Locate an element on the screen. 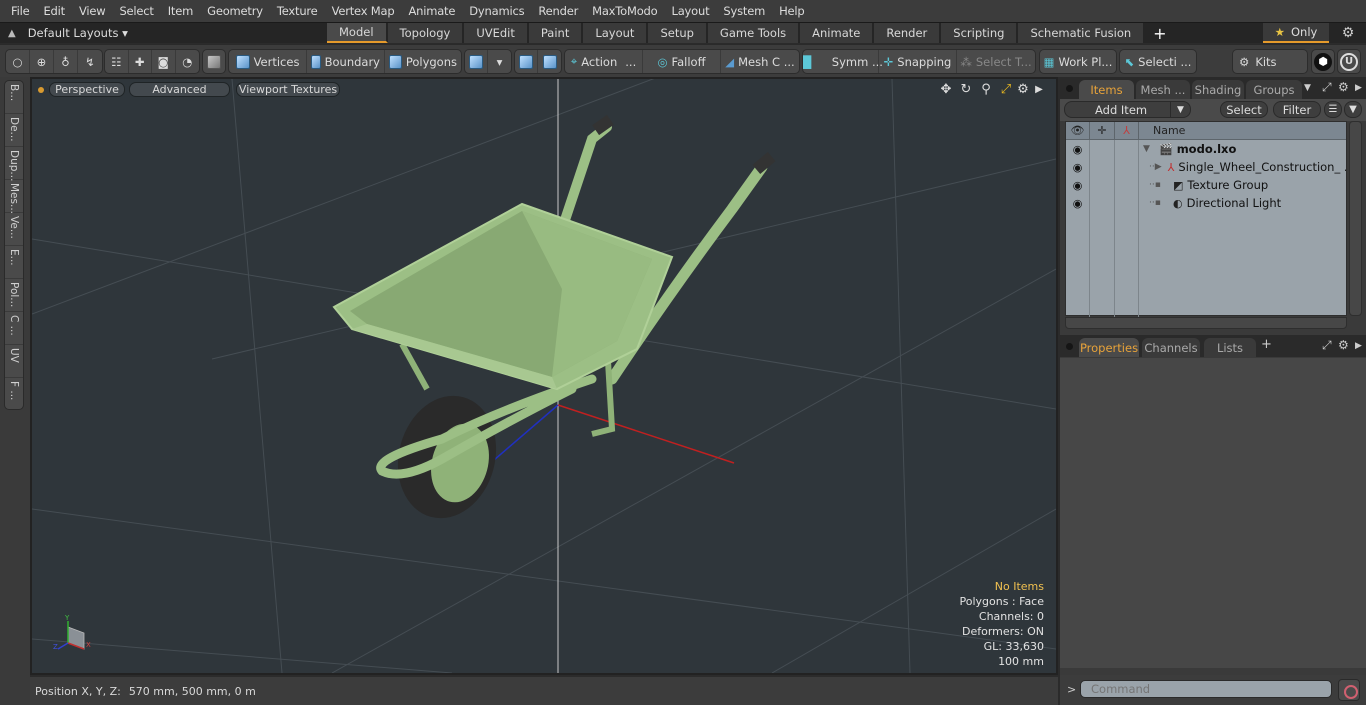  menu-layout: Layout is located at coordinates (691, 11).